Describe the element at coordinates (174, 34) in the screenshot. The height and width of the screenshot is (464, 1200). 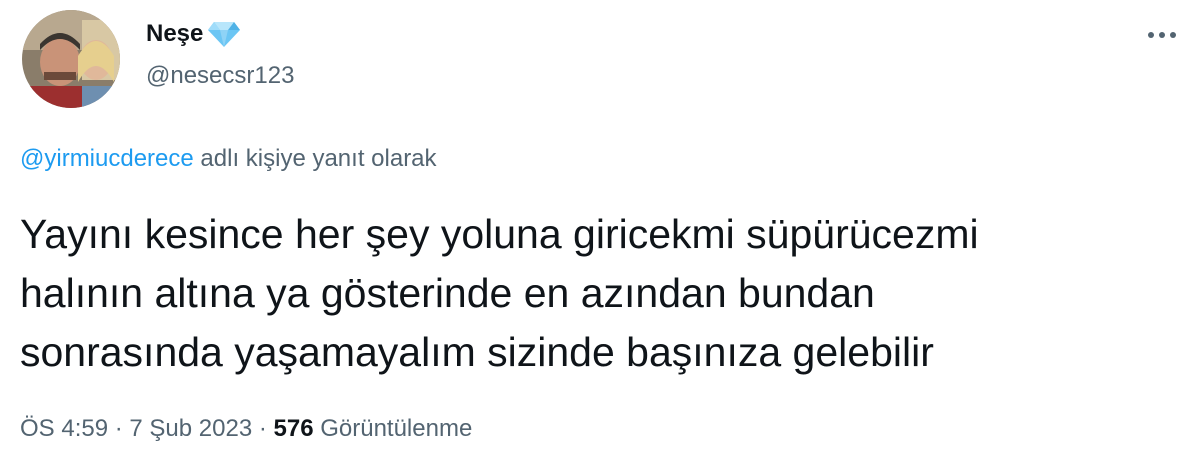
I see `display-name: Neşe` at that location.